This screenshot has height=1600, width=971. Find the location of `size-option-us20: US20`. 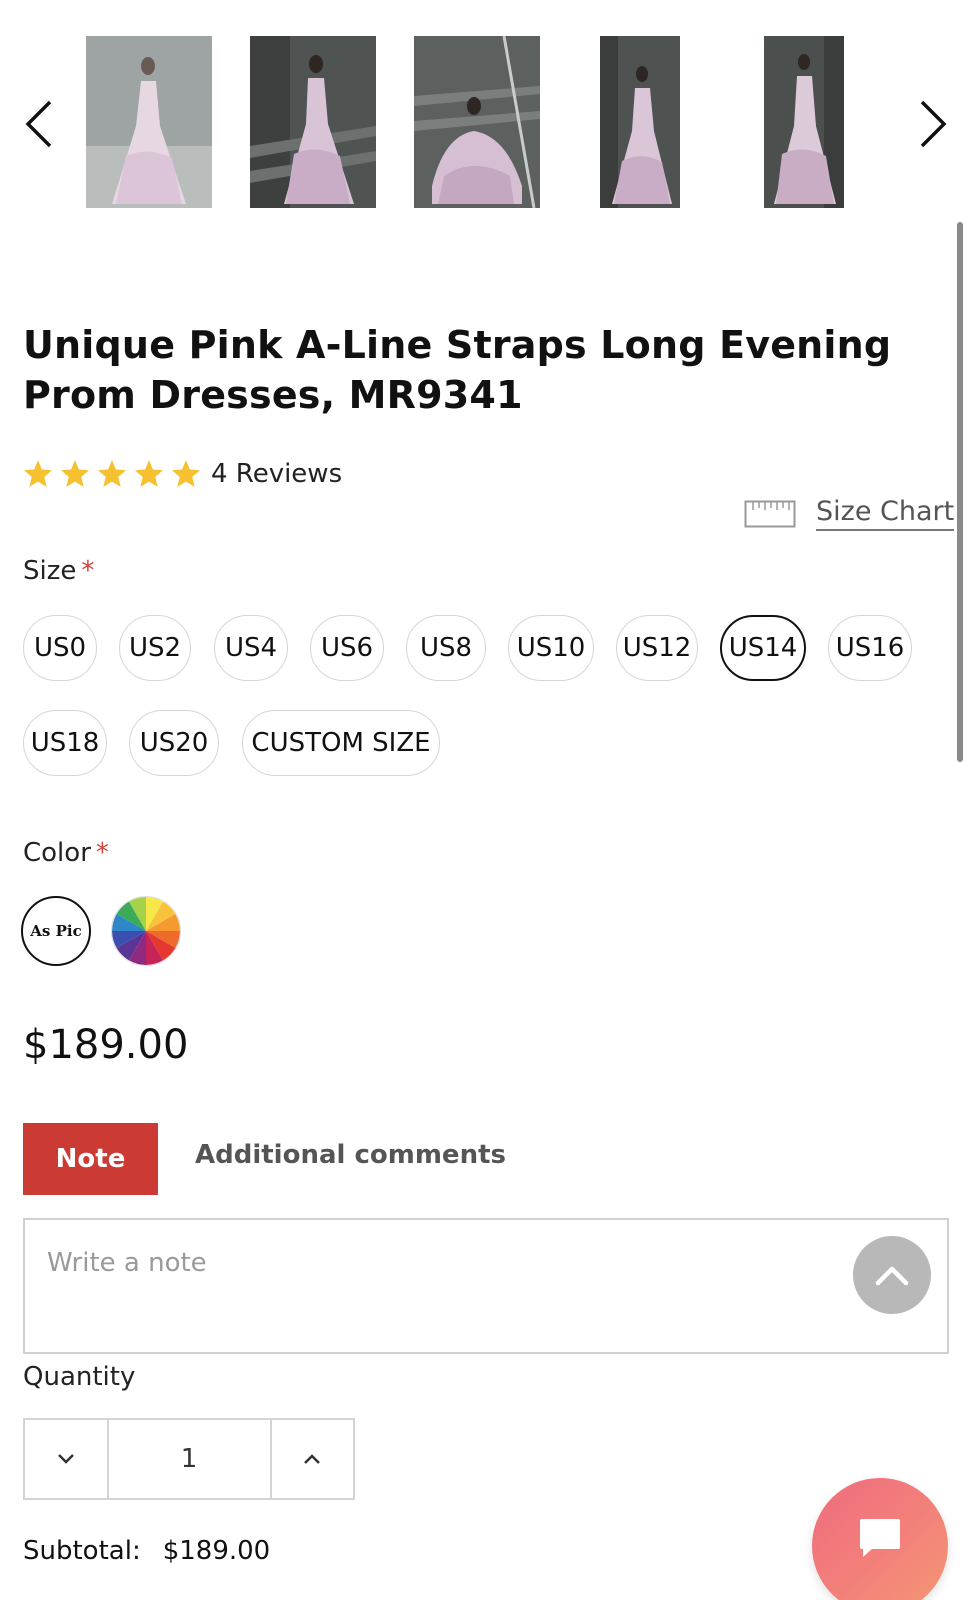

size-option-us20: US20 is located at coordinates (174, 743).